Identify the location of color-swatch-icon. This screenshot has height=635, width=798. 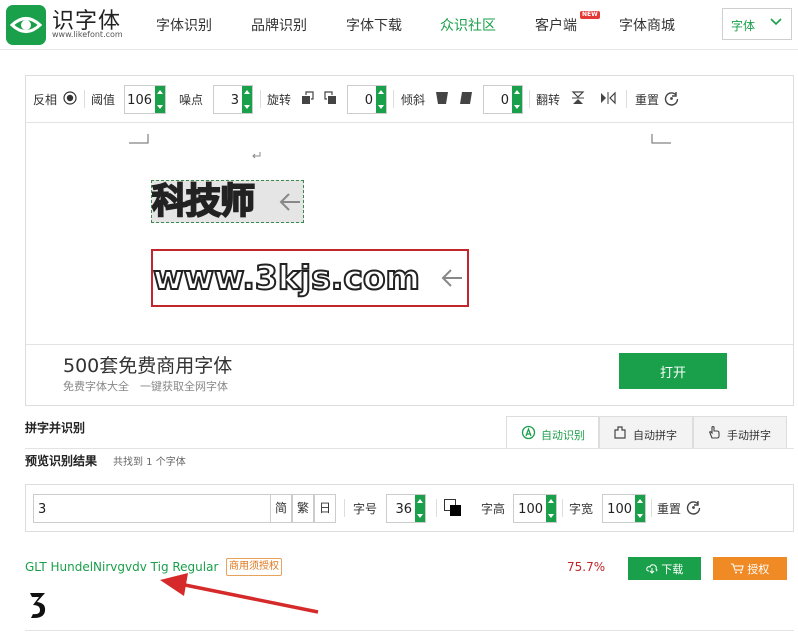
(453, 508).